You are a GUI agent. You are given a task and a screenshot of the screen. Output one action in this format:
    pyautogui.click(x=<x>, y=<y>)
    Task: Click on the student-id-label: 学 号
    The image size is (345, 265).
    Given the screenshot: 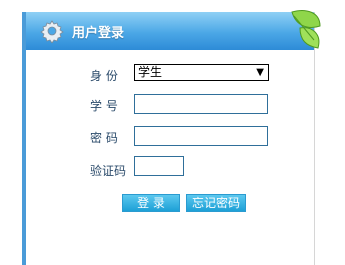 What is the action you would take?
    pyautogui.click(x=104, y=106)
    